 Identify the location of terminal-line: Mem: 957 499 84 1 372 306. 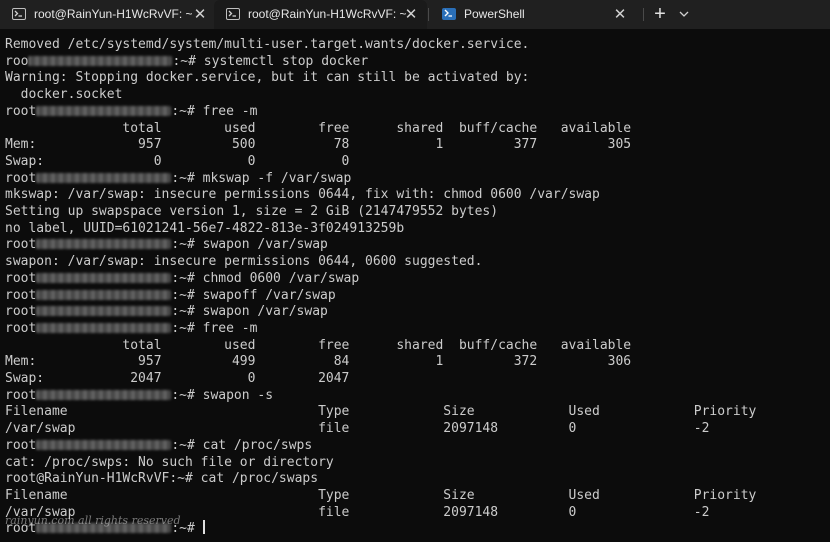
(318, 362).